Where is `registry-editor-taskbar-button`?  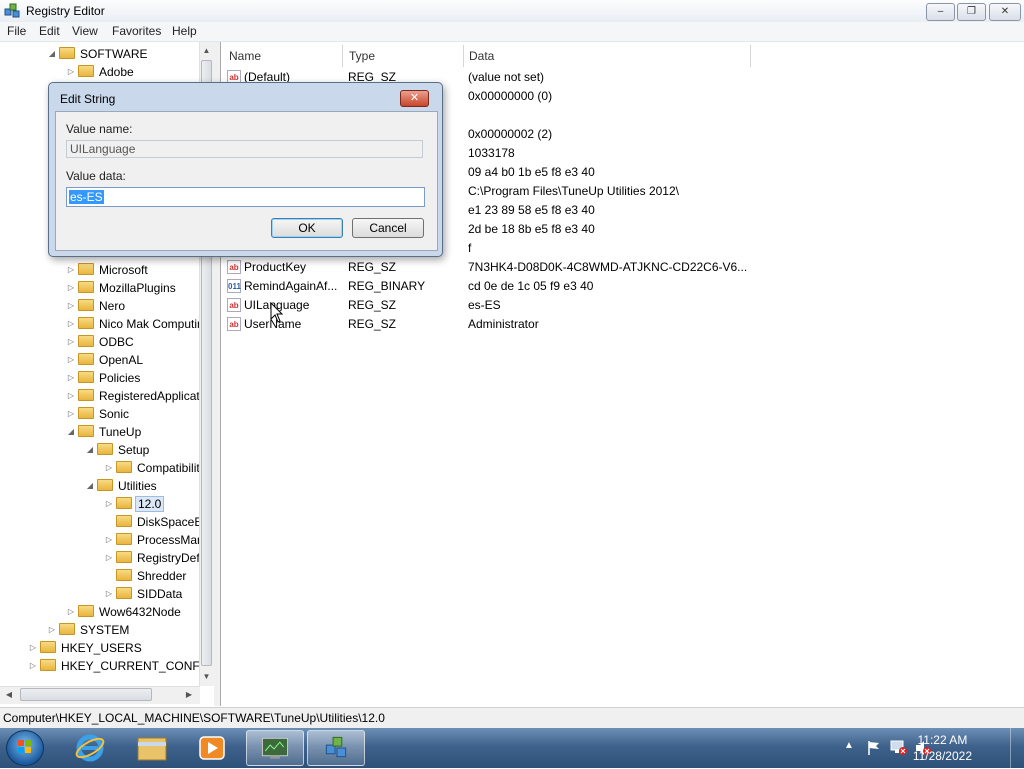 registry-editor-taskbar-button is located at coordinates (336, 748).